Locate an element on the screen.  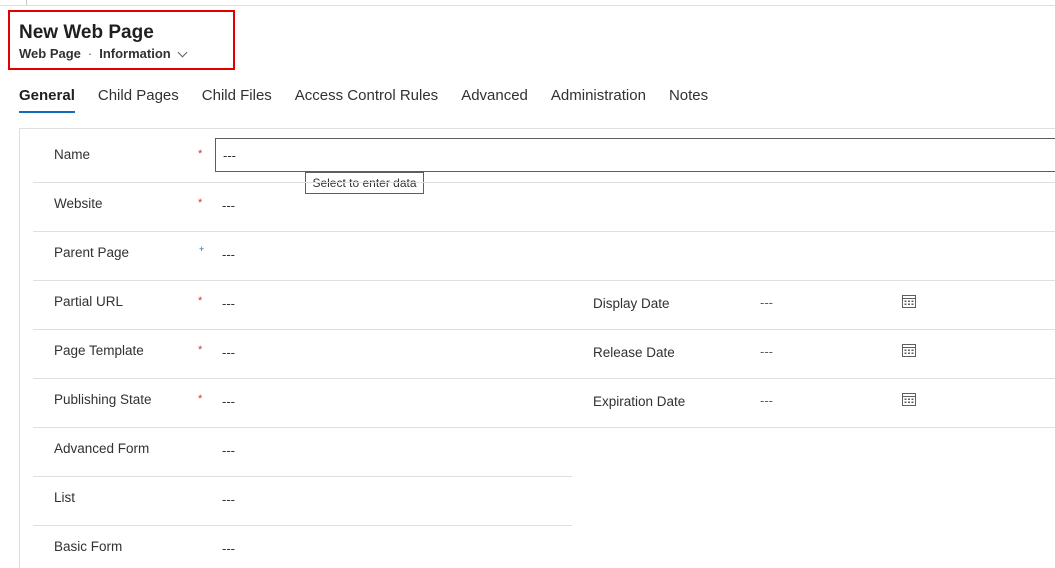
tab-child-pages: Child Pages is located at coordinates (138, 100).